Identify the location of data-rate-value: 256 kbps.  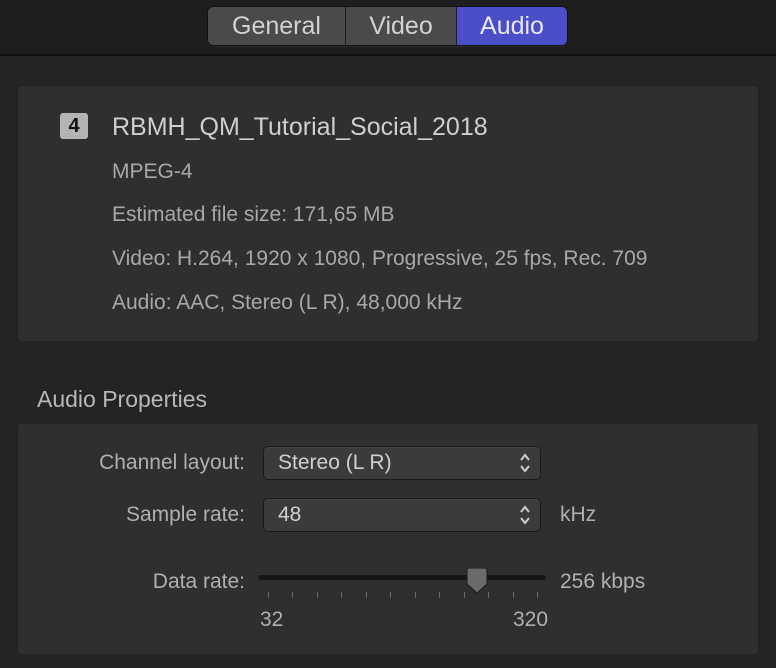
(603, 581).